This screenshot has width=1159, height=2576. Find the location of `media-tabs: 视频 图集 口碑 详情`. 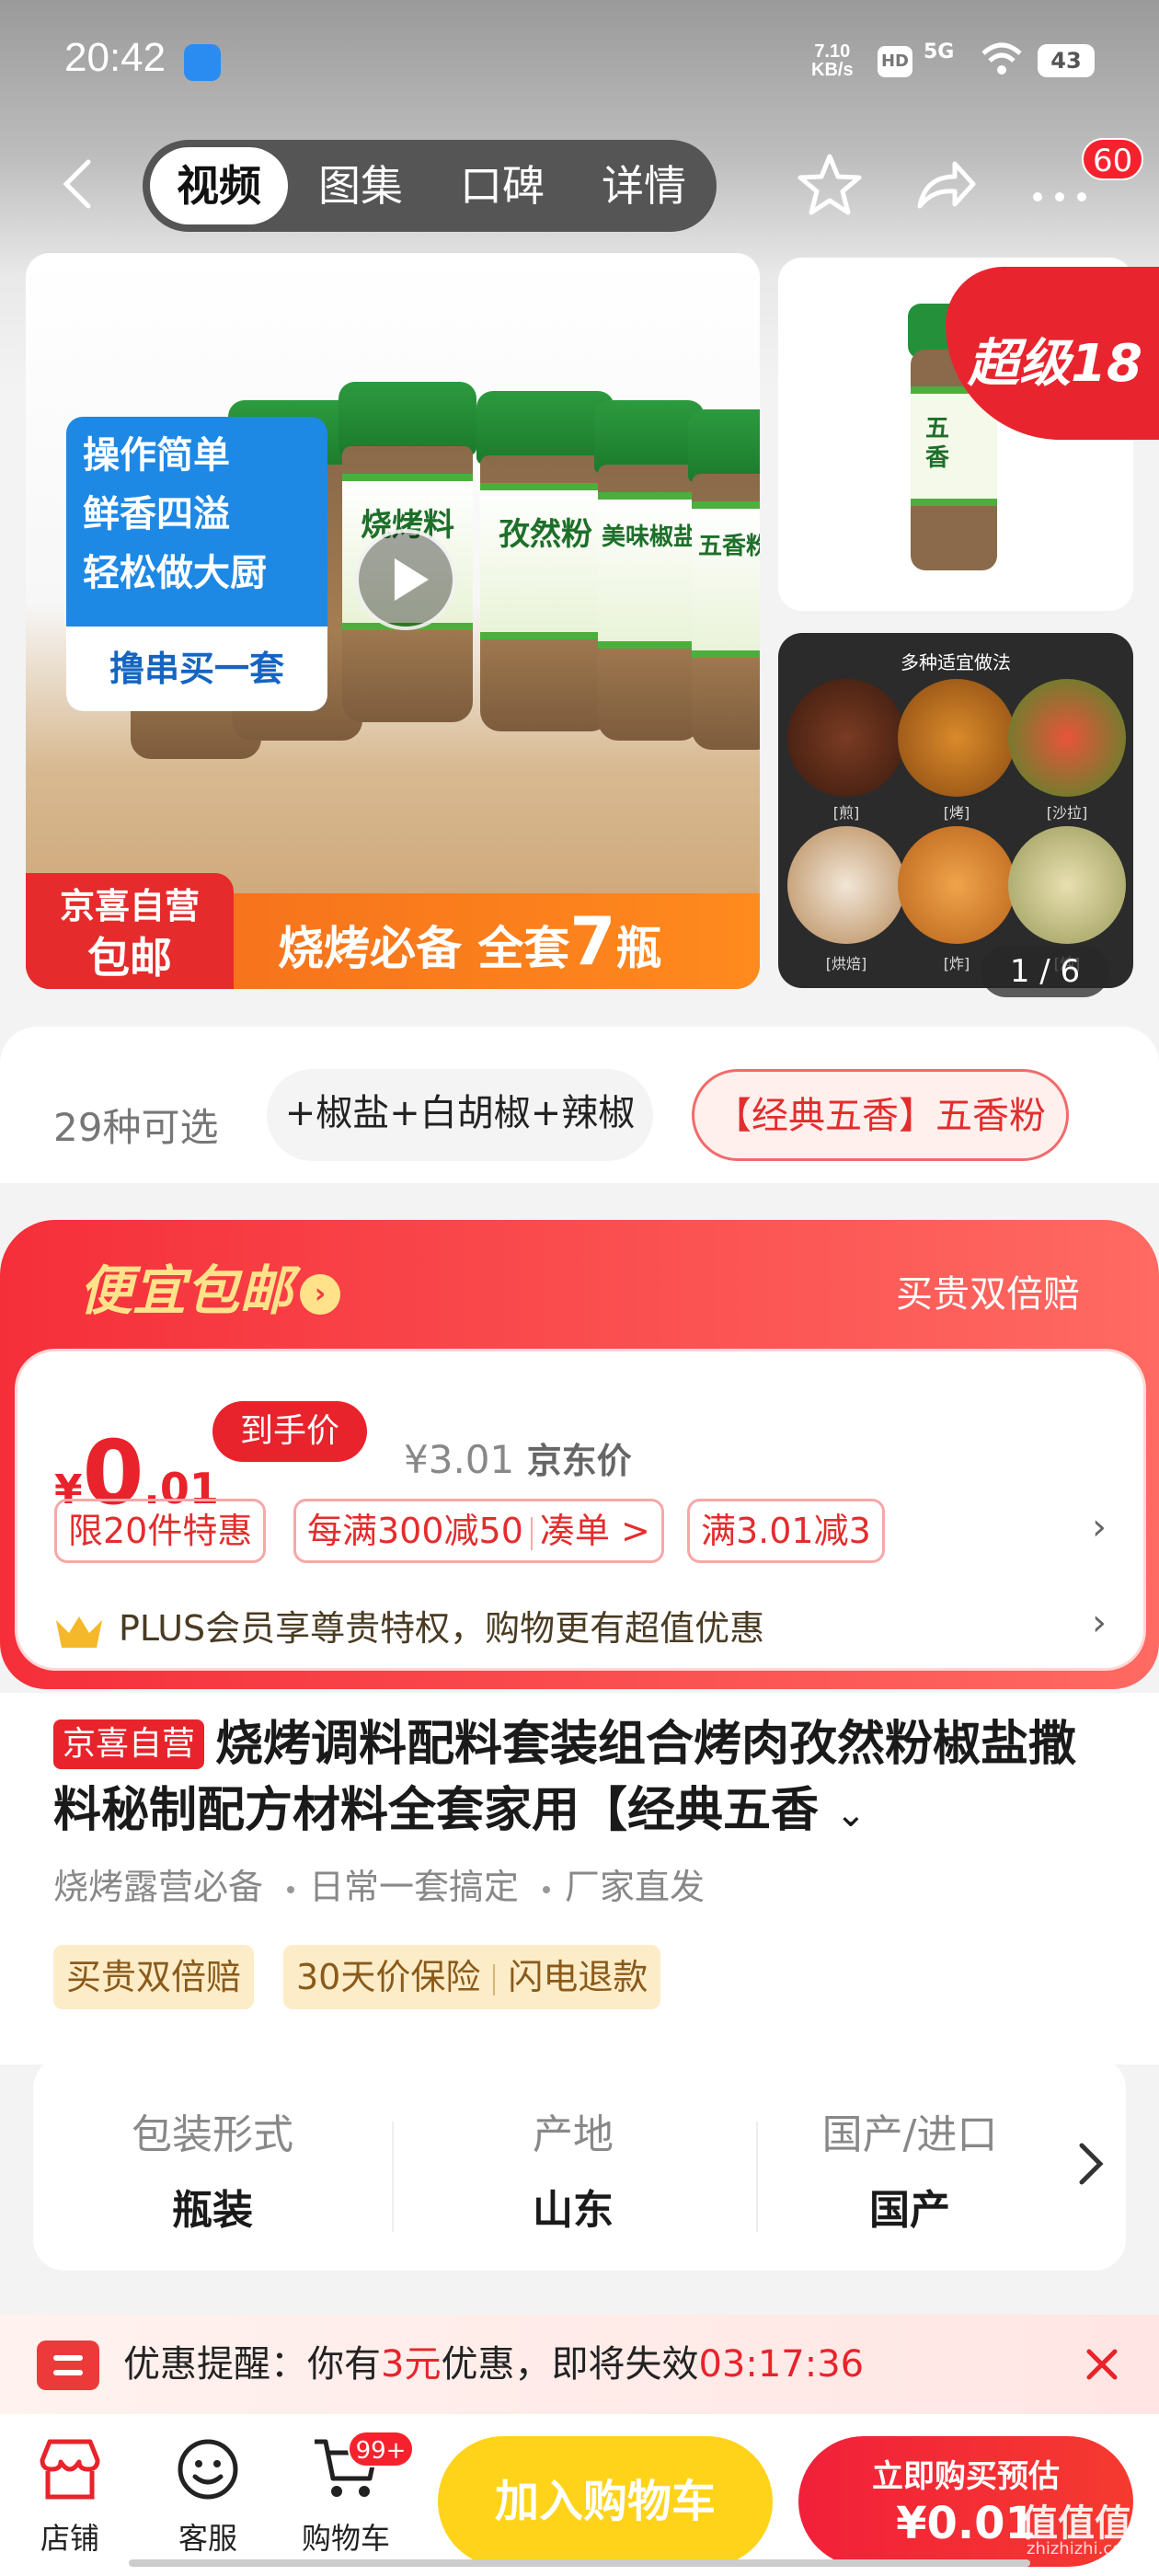

media-tabs: 视频 图集 口碑 详情 is located at coordinates (430, 186).